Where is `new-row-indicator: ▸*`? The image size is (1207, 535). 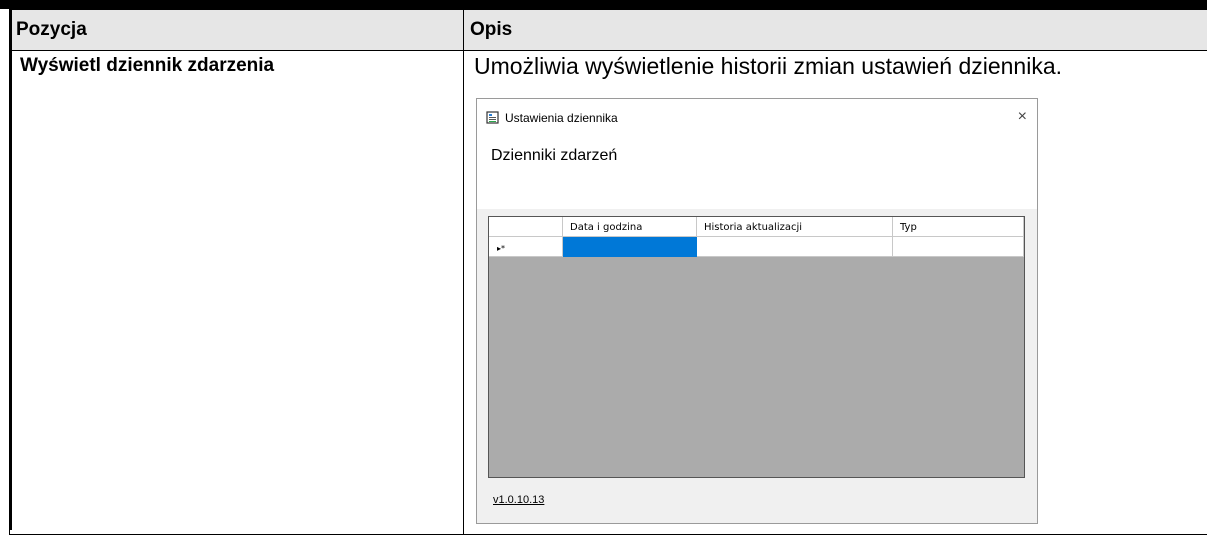
new-row-indicator: ▸* is located at coordinates (526, 247).